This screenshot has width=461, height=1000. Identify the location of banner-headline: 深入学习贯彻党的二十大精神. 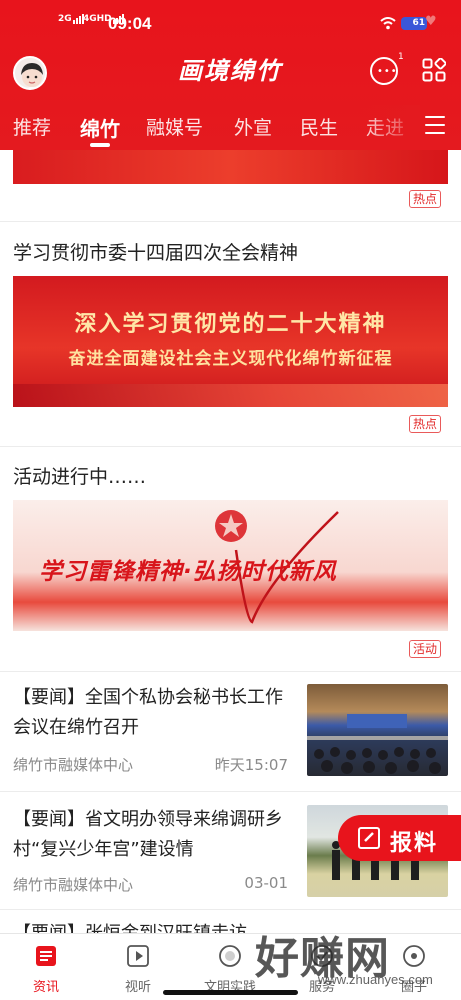
(230, 324).